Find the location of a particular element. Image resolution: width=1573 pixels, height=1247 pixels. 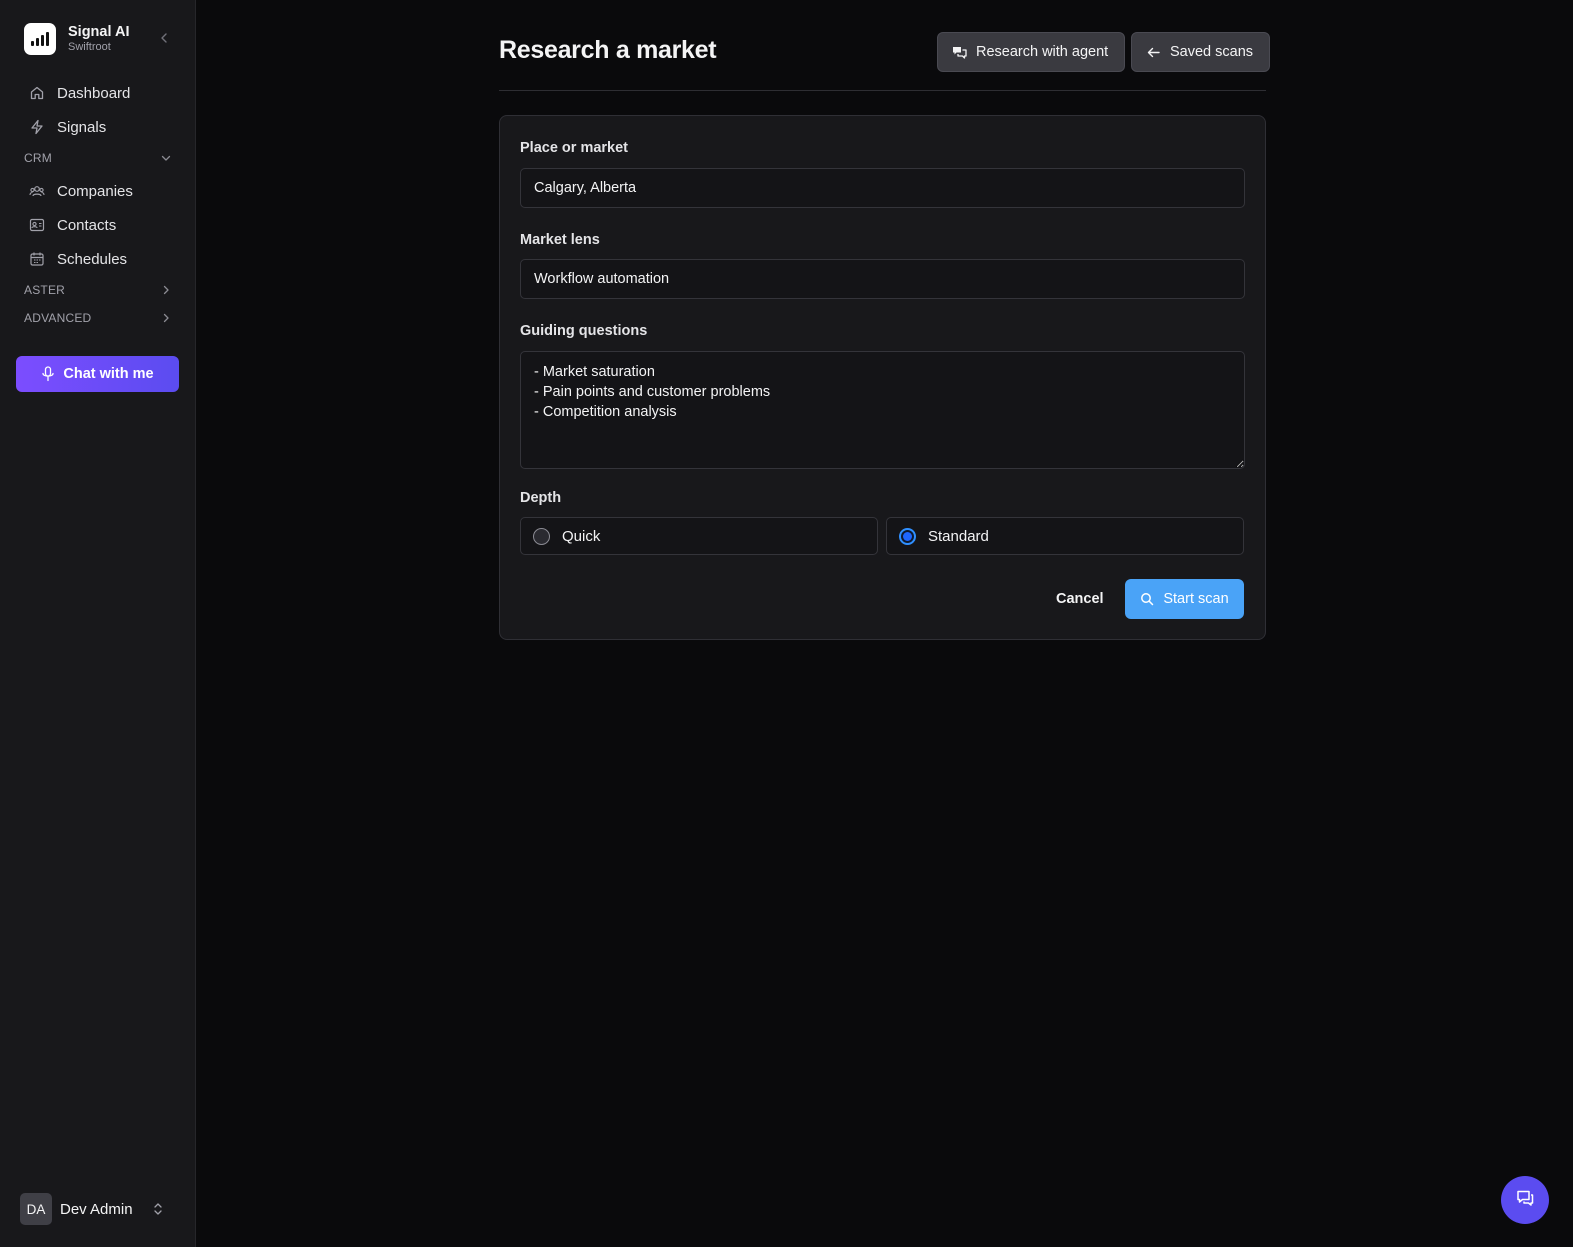

section-advanced: ADVANCED is located at coordinates (98, 318).